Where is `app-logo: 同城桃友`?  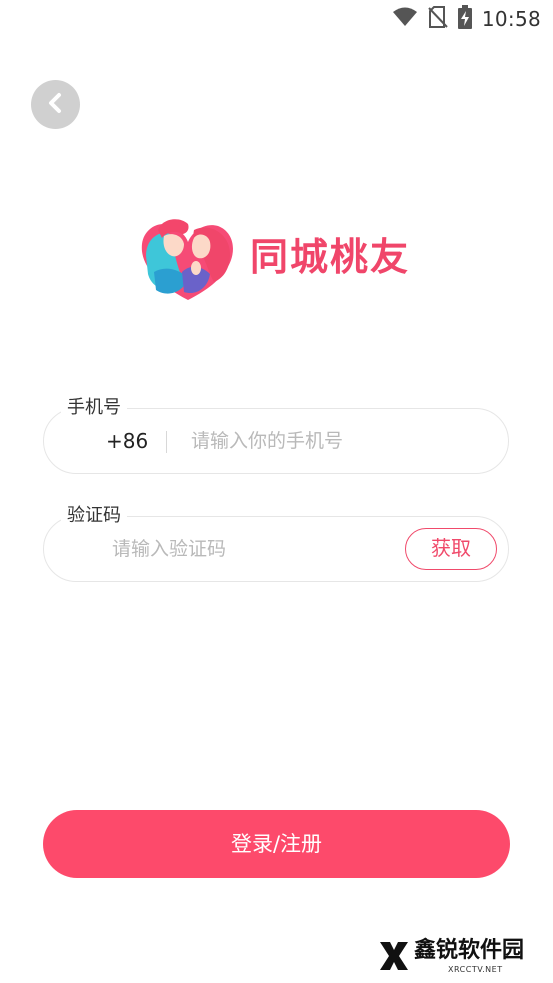 app-logo: 同城桃友 is located at coordinates (283, 258).